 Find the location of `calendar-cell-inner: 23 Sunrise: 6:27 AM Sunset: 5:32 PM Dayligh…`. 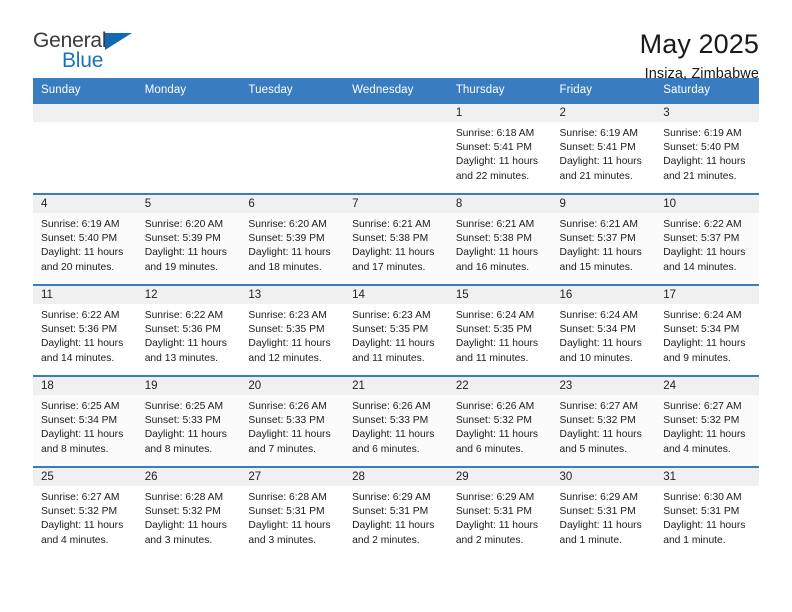

calendar-cell-inner: 23 Sunrise: 6:27 AM Sunset: 5:32 PM Dayligh… is located at coordinates (603, 421).